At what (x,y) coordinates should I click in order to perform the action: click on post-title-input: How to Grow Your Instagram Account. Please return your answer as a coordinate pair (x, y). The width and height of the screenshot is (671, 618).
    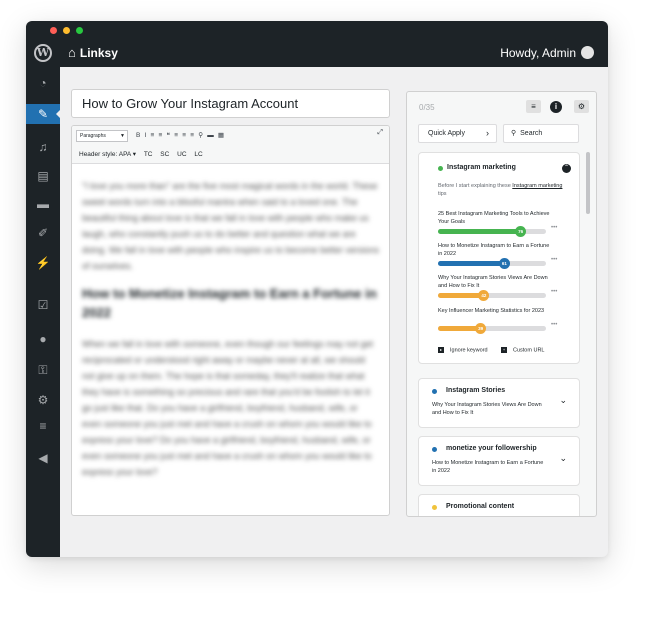
    Looking at the image, I should click on (230, 103).